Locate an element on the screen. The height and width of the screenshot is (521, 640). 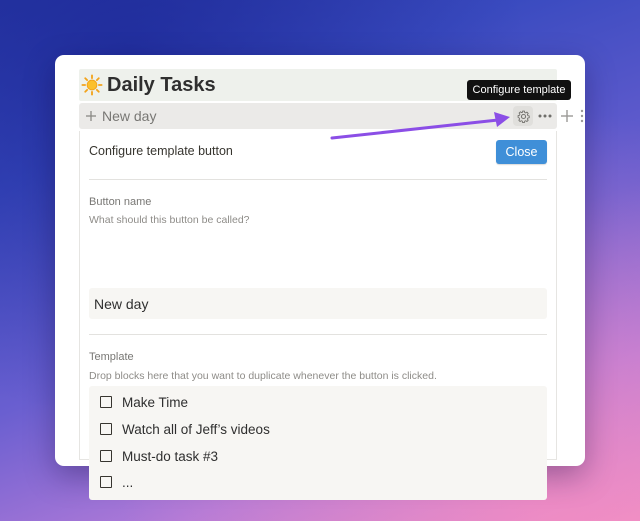
configure-template-tooltip: Configure template is located at coordinates (519, 90).